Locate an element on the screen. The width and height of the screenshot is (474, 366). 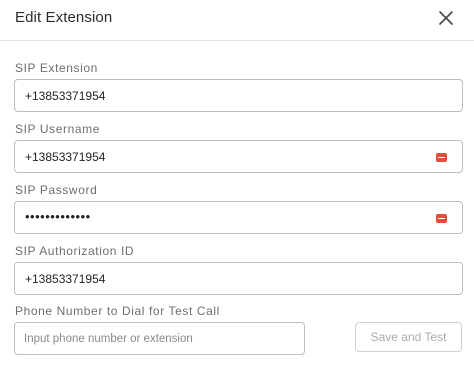
sip-username-value: +13853371954 is located at coordinates (65, 157).